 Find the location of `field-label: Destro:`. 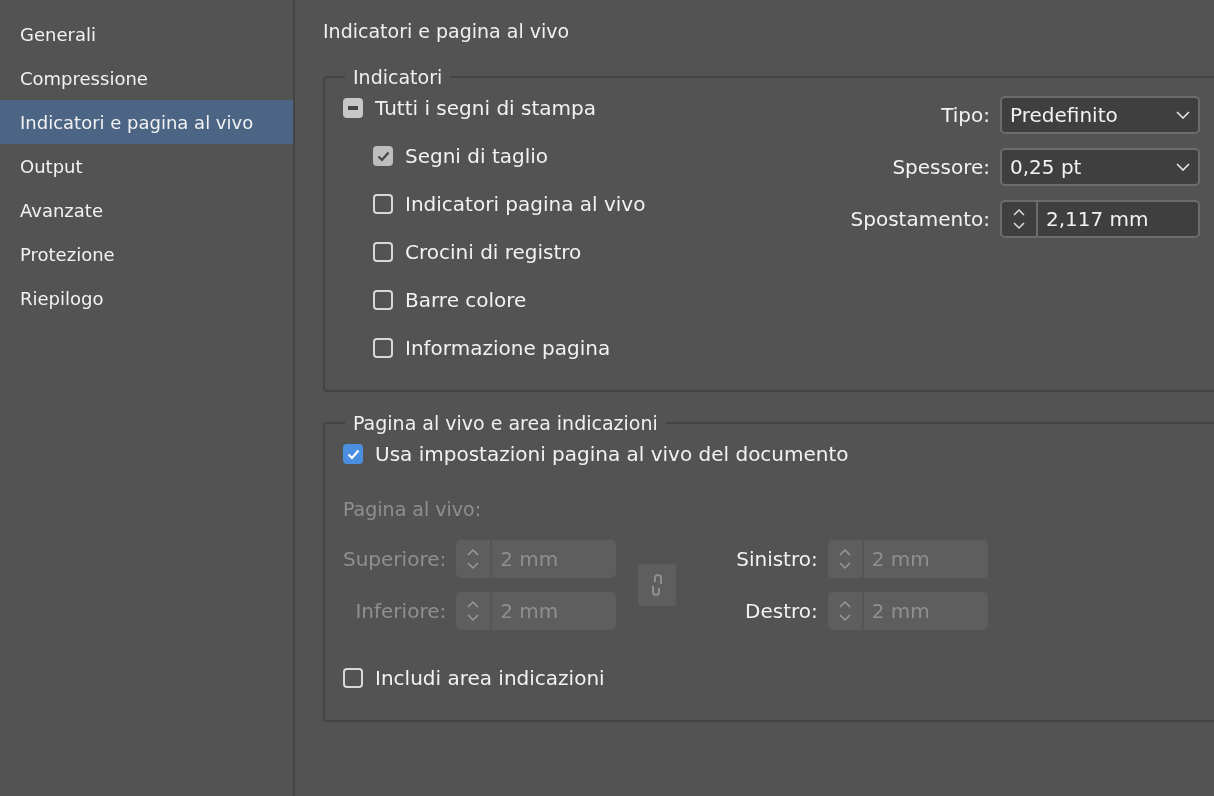

field-label: Destro: is located at coordinates (781, 611).